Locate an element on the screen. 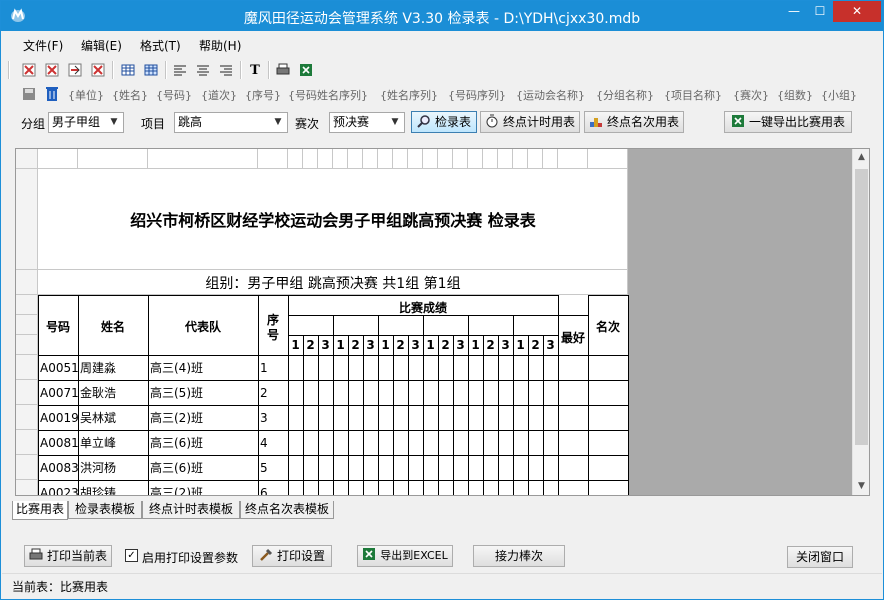 The width and height of the screenshot is (884, 600). menu-help: 帮助(H) is located at coordinates (220, 45).